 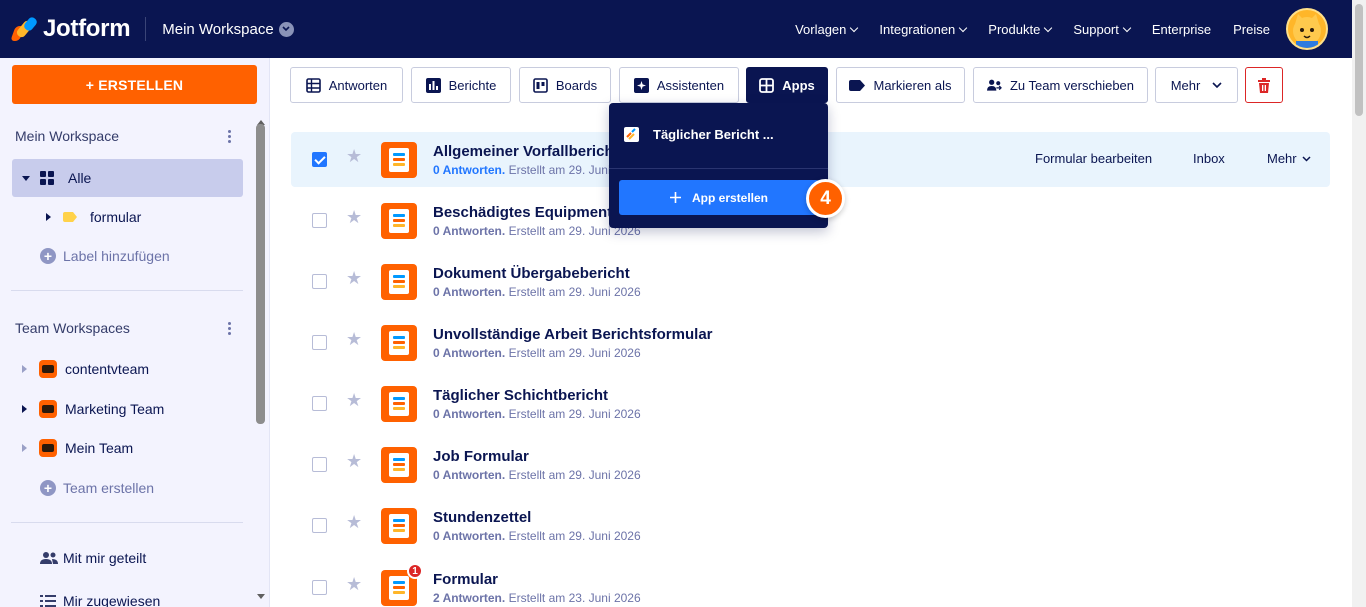 What do you see at coordinates (134, 84) in the screenshot?
I see `create-button: + ERSTELLEN` at bounding box center [134, 84].